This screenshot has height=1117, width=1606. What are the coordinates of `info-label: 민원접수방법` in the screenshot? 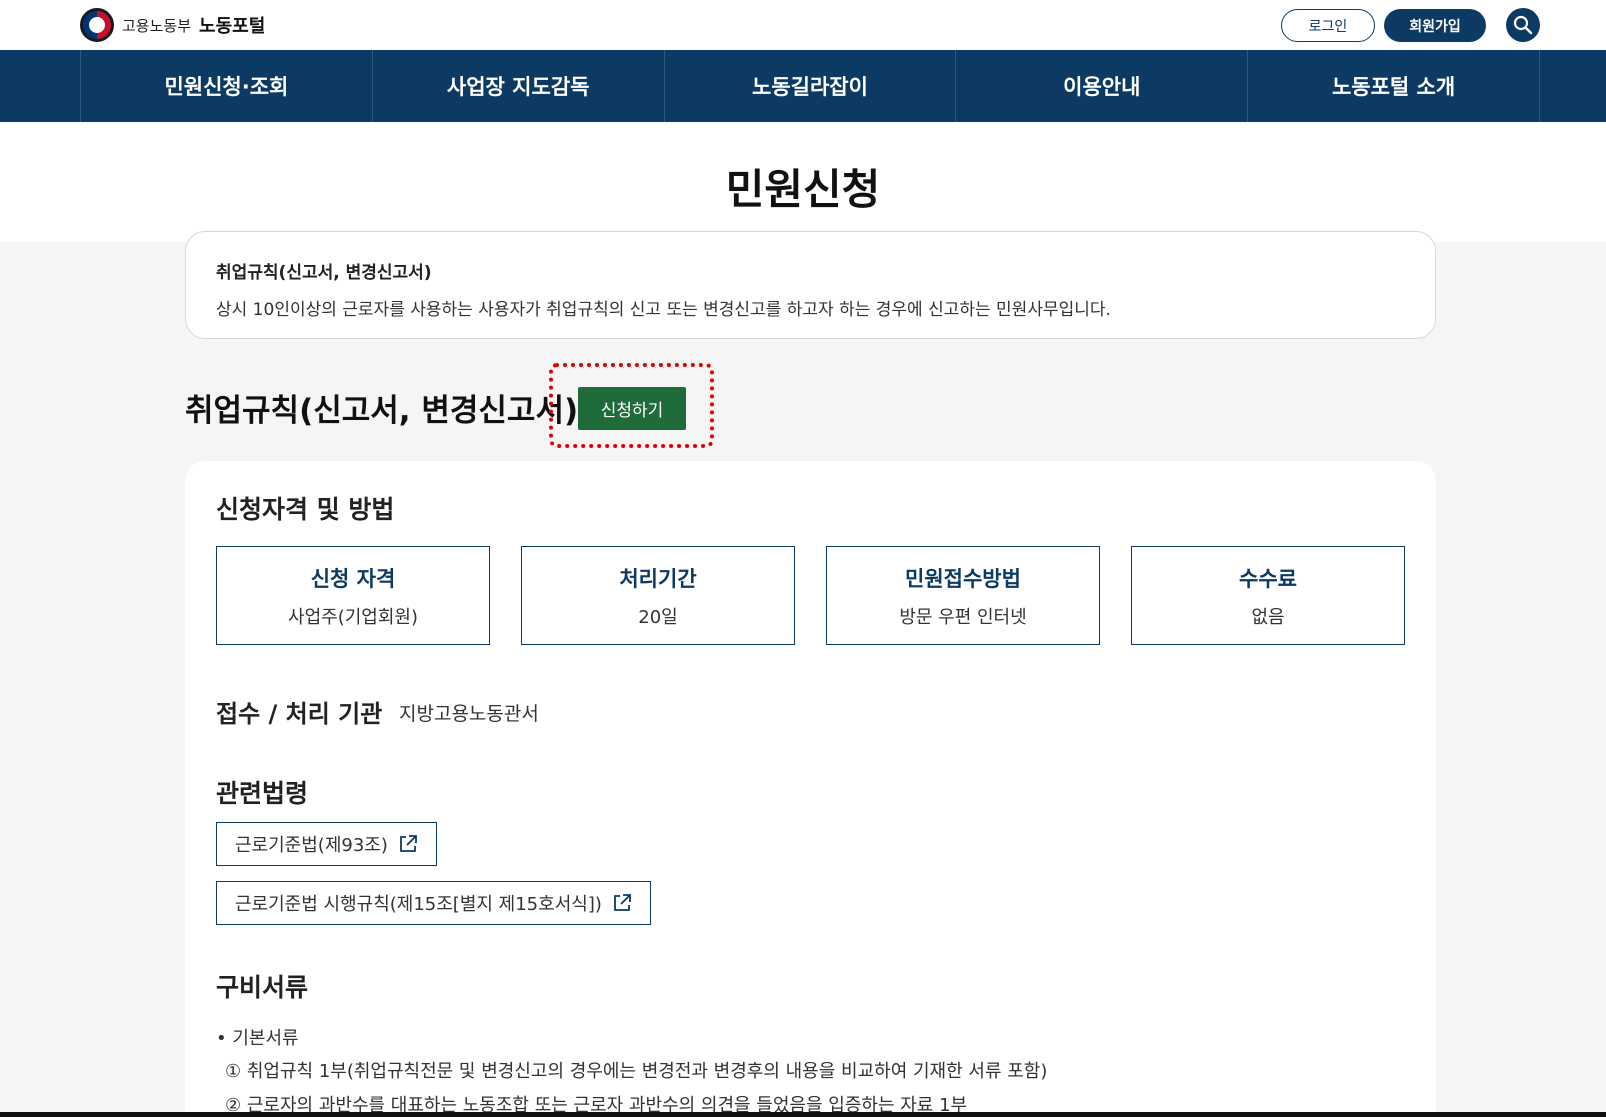 It's located at (963, 578).